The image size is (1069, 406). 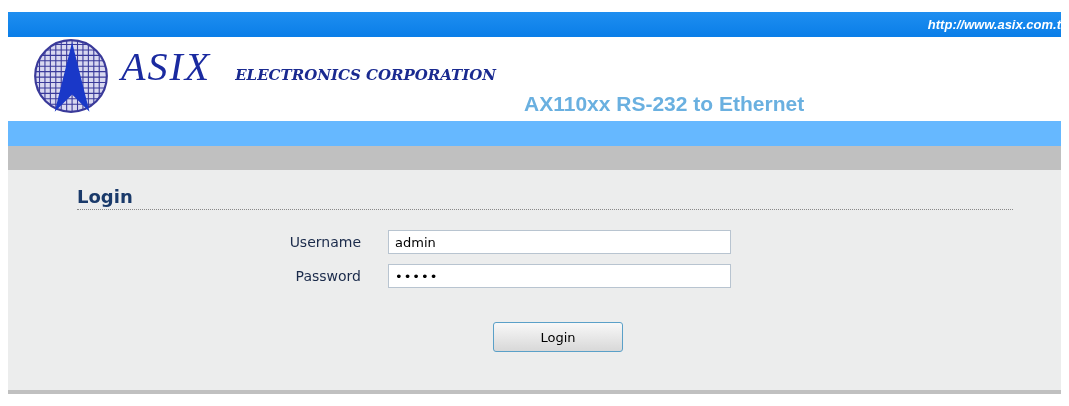 What do you see at coordinates (559, 242) in the screenshot?
I see `username-field: admin` at bounding box center [559, 242].